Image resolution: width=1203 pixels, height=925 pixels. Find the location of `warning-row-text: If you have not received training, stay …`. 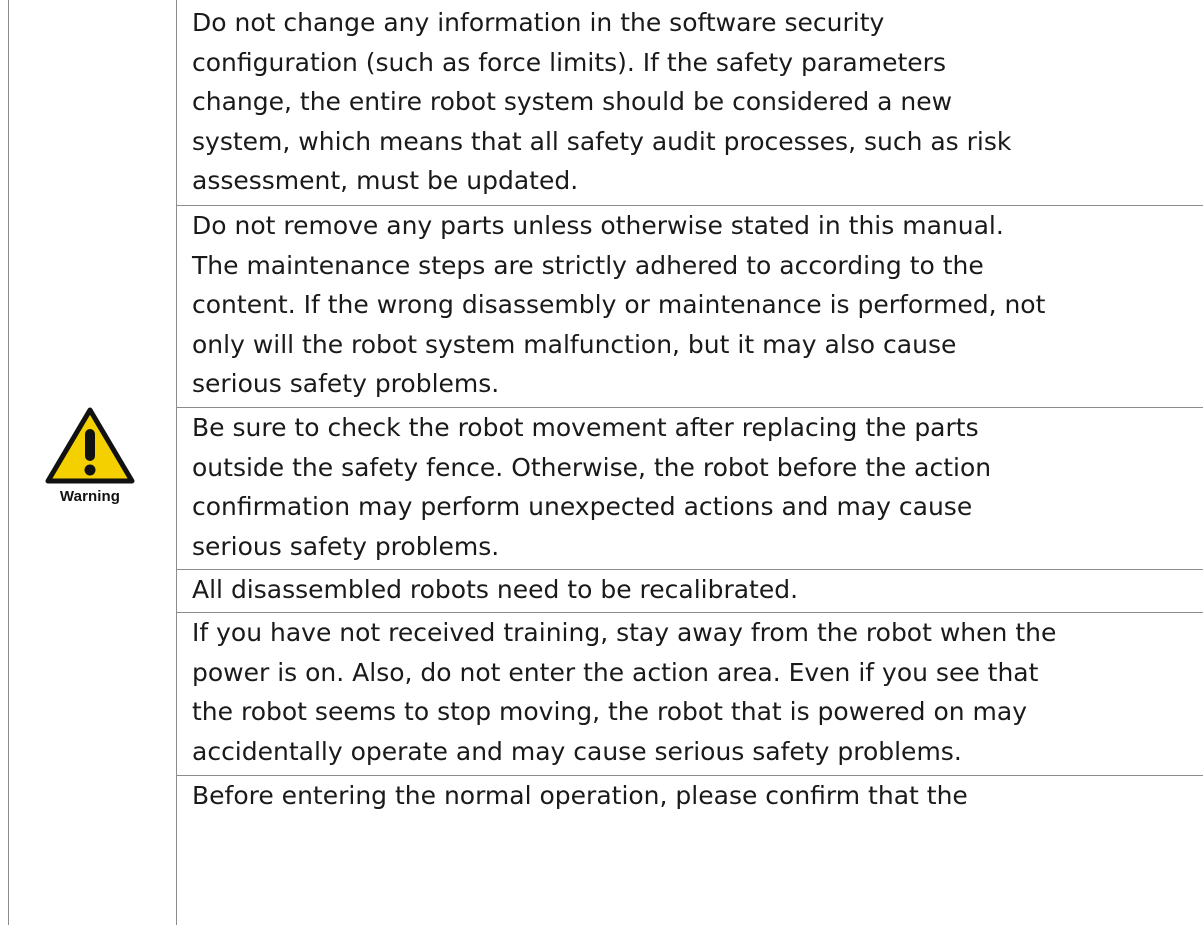

warning-row-text: If you have not received training, stay … is located at coordinates (624, 692).